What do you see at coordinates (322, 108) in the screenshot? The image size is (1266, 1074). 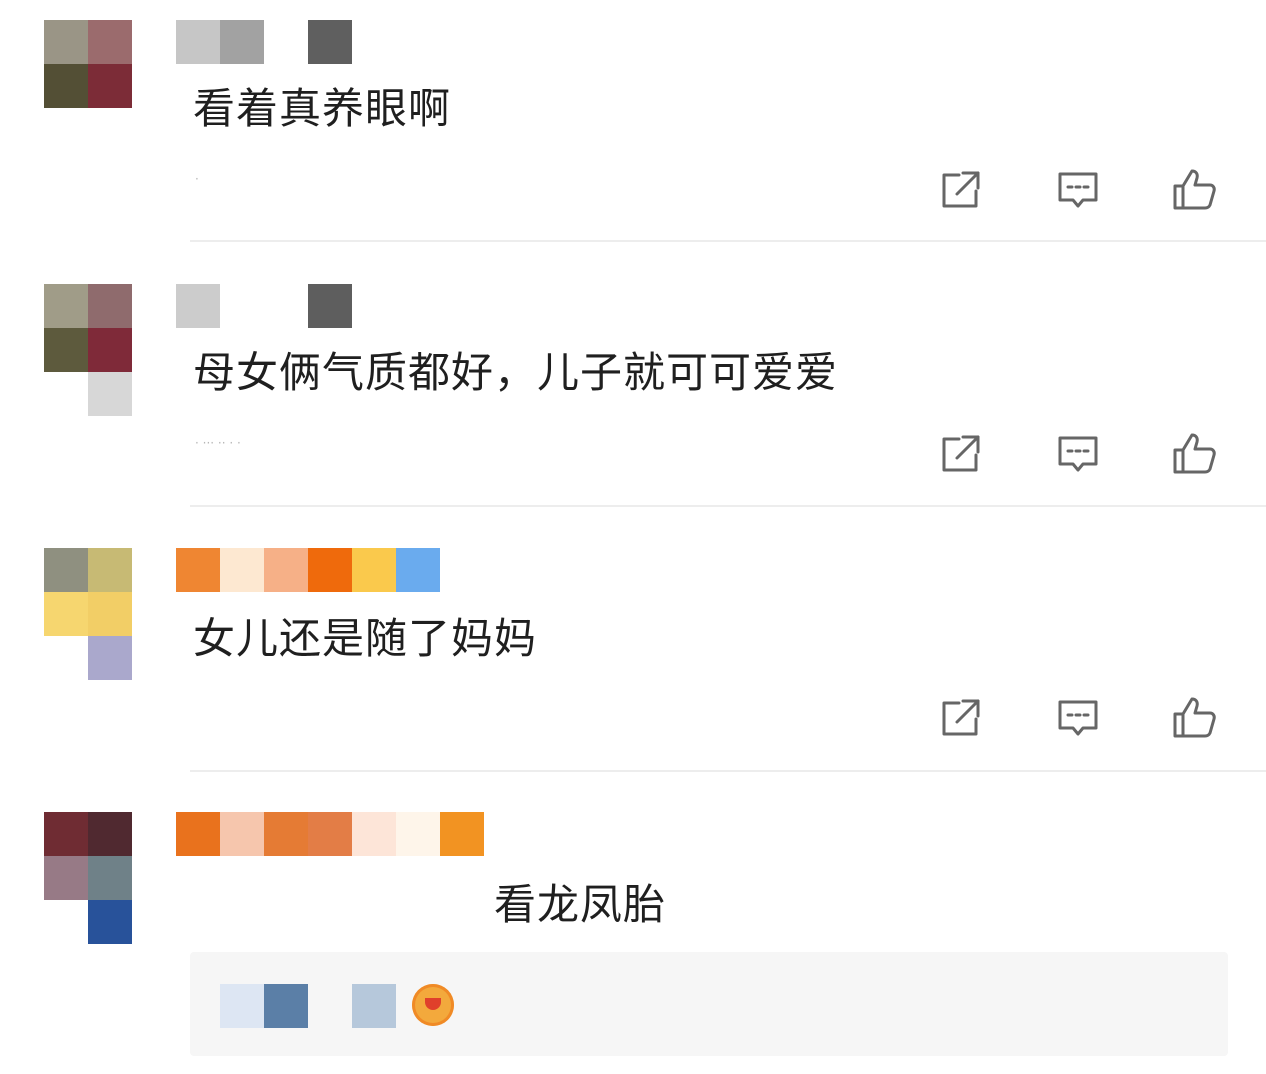 I see `comment-text: 看着真养眼啊` at bounding box center [322, 108].